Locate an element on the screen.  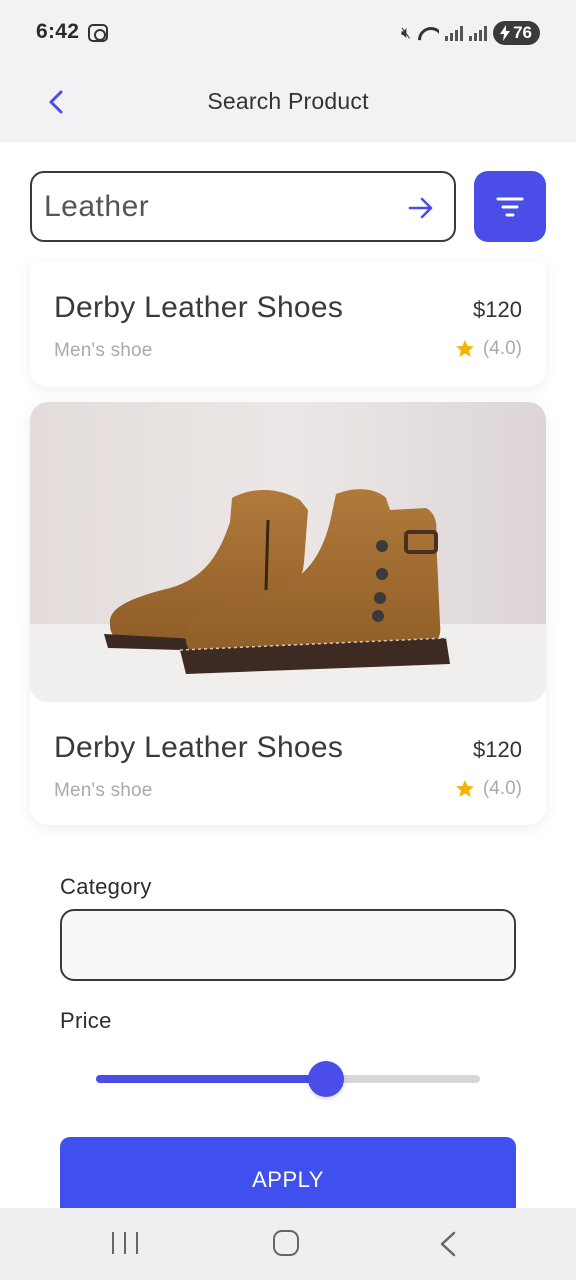
back-icon is located at coordinates (448, 1244).